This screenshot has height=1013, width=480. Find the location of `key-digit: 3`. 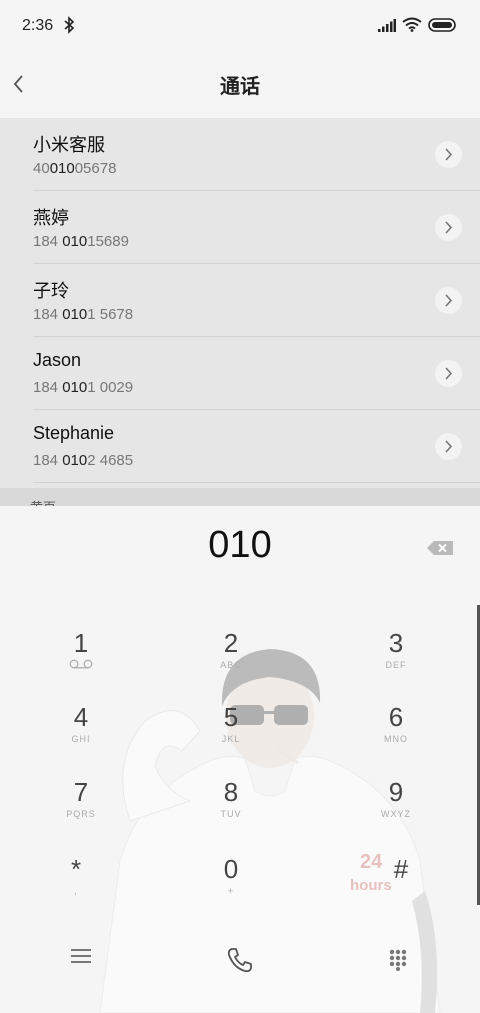

key-digit: 3 is located at coordinates (396, 643).